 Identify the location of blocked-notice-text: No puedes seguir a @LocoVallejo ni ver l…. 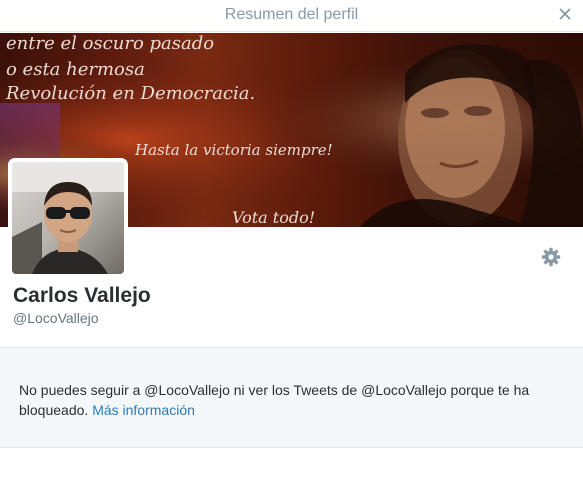
(279, 400).